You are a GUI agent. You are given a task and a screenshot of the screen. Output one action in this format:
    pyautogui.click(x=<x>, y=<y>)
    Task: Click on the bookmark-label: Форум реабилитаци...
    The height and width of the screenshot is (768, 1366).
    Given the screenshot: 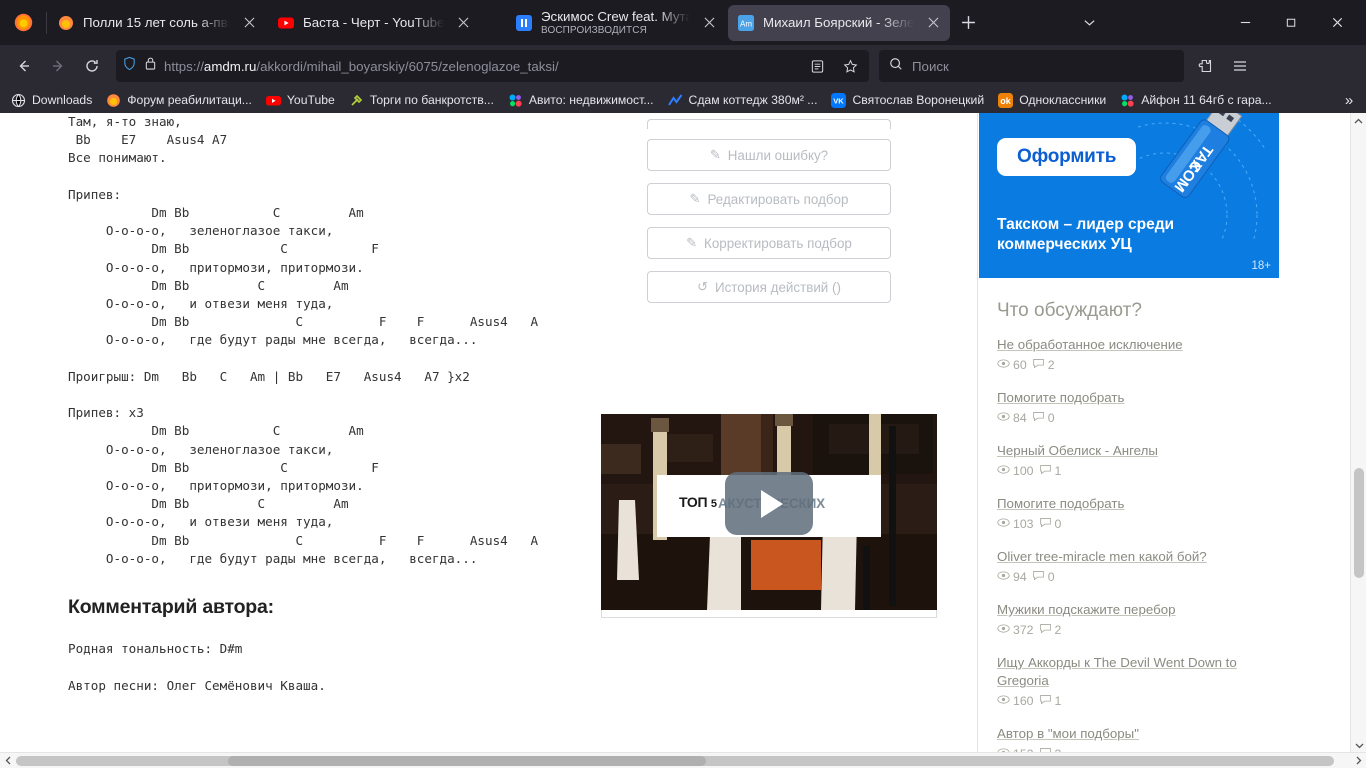 What is the action you would take?
    pyautogui.click(x=189, y=100)
    